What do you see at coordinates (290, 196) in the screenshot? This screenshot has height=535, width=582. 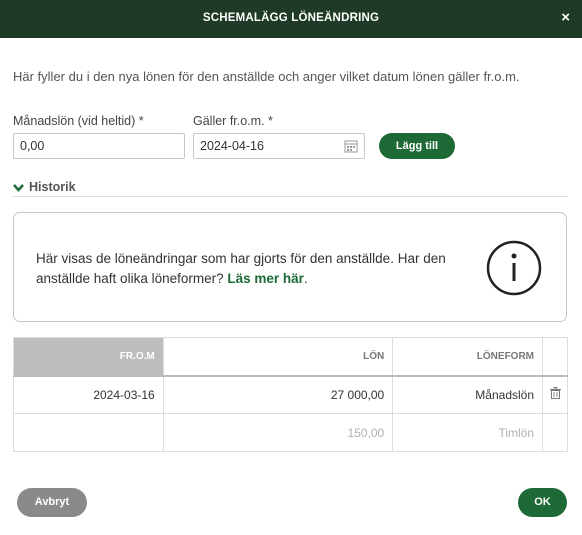 I see `divider` at bounding box center [290, 196].